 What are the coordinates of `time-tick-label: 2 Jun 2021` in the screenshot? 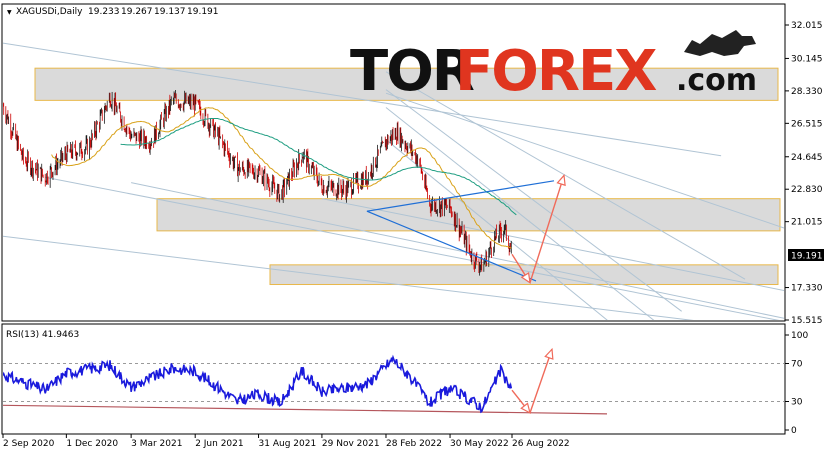 It's located at (219, 444).